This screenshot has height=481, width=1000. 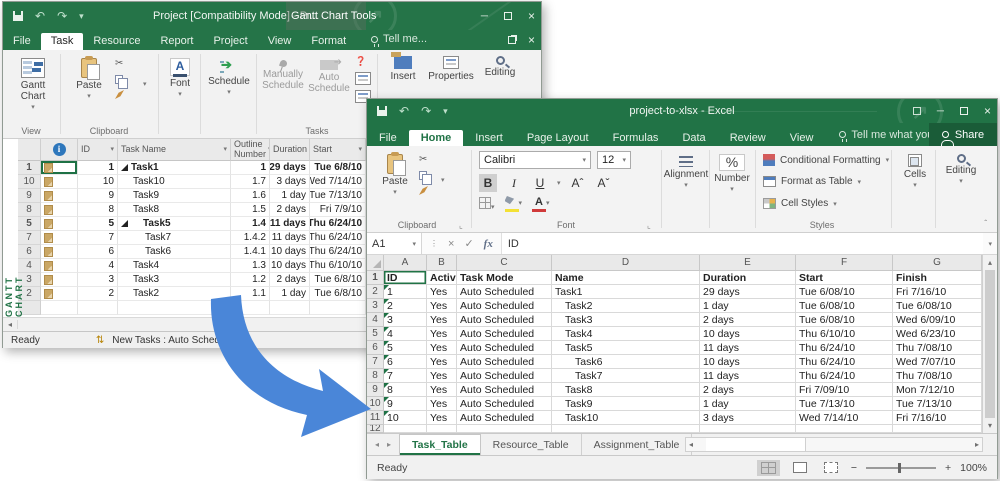 I want to click on cell-task-name: Task6, so click(x=174, y=252).